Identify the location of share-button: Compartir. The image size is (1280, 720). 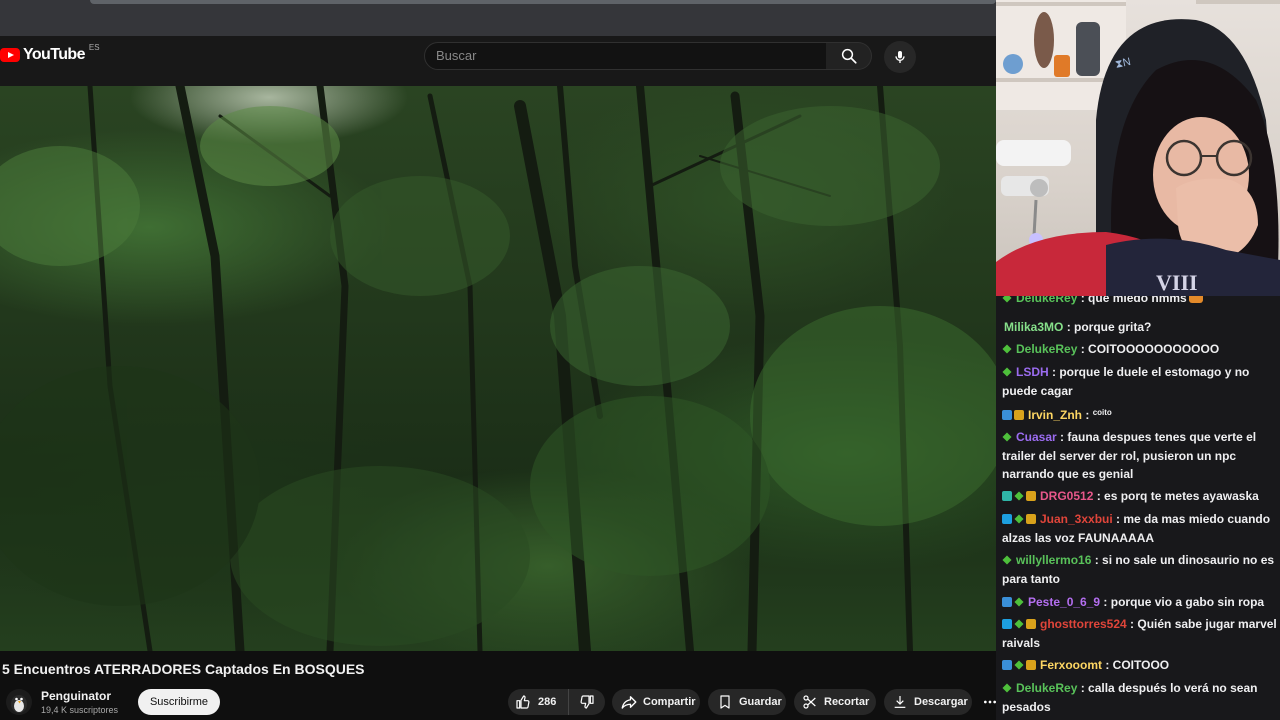
(656, 702).